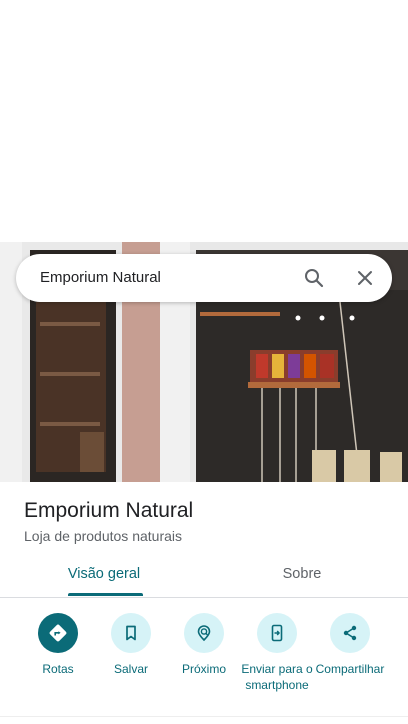 This screenshot has width=408, height=724. Describe the element at coordinates (109, 510) in the screenshot. I see `place-title: Emporium Natural` at that location.